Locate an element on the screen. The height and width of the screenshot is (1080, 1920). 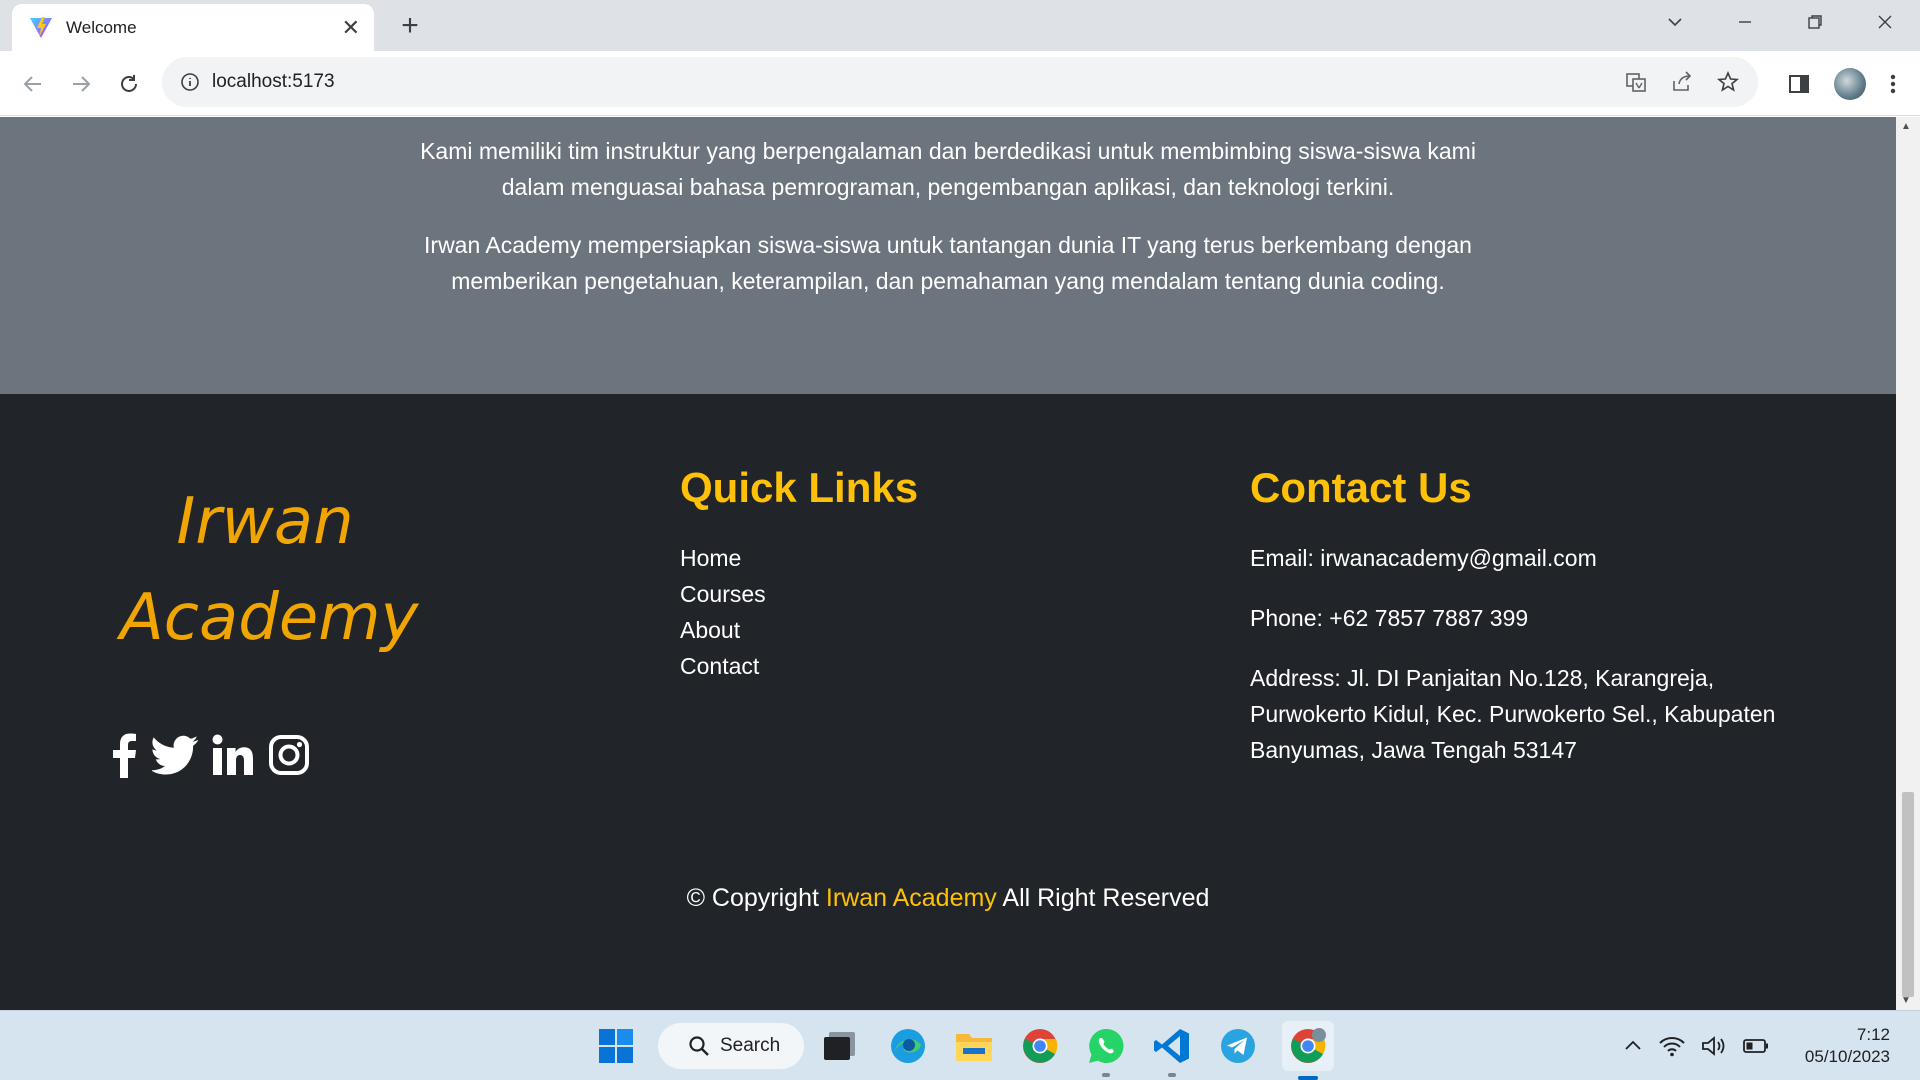
taskbar-clock: 7:12 05/10/2023 is located at coordinates (1847, 1046).